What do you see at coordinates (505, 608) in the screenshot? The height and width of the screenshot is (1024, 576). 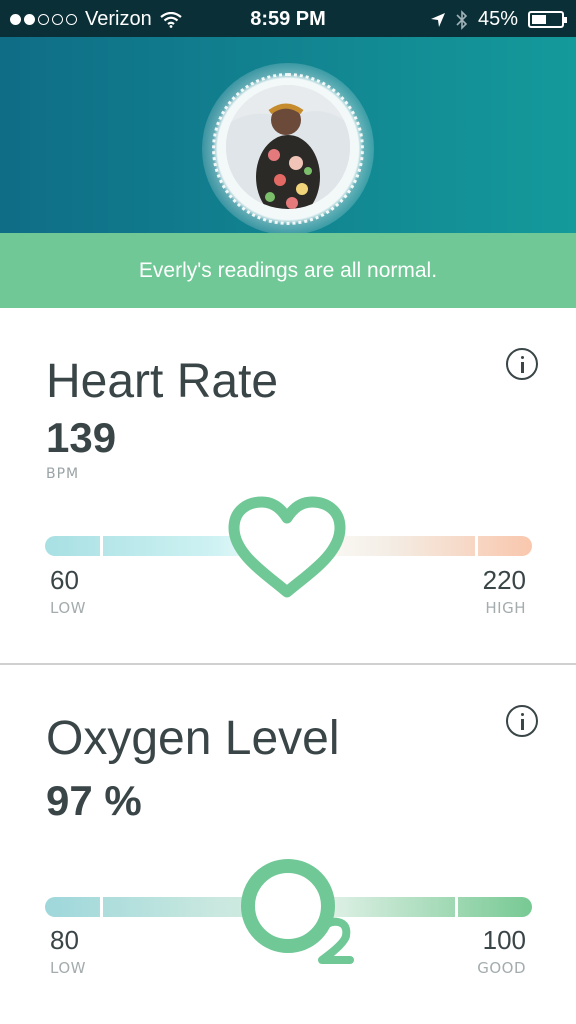 I see `heart-rate-high-label: HIGH` at bounding box center [505, 608].